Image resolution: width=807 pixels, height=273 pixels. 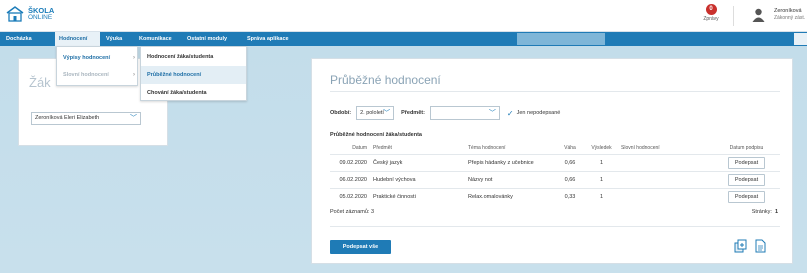 What do you see at coordinates (788, 11) in the screenshot?
I see `user-name: Zeroníková` at bounding box center [788, 11].